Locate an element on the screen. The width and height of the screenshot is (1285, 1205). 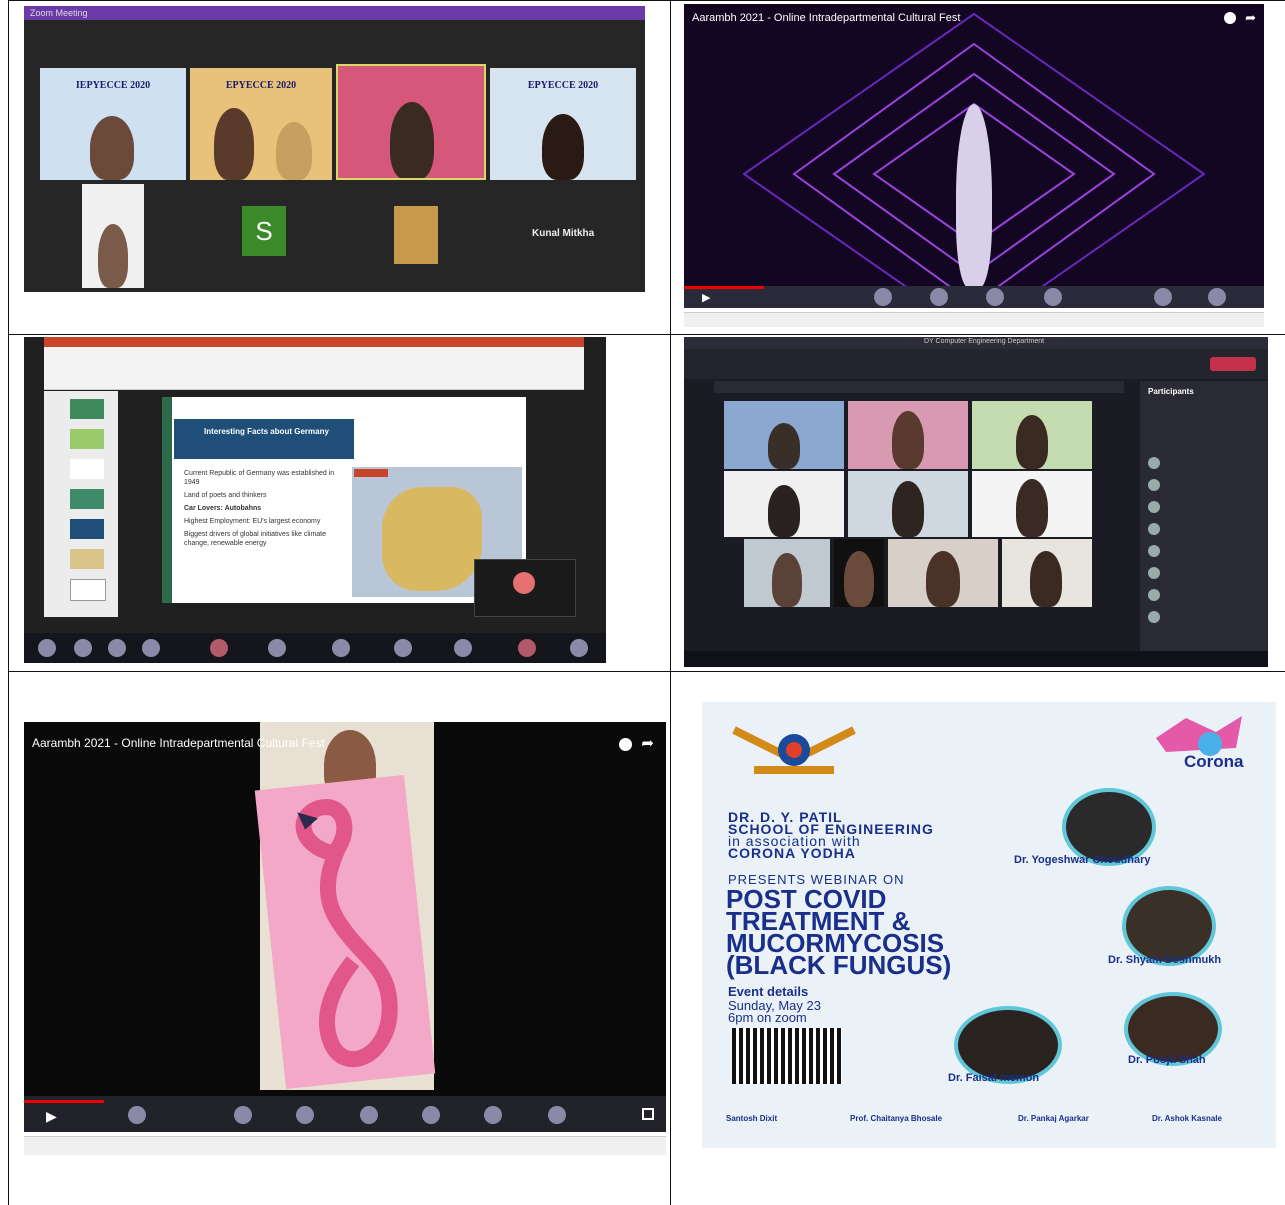
participant-tile-2: EPYECCE 2020 is located at coordinates (261, 124).